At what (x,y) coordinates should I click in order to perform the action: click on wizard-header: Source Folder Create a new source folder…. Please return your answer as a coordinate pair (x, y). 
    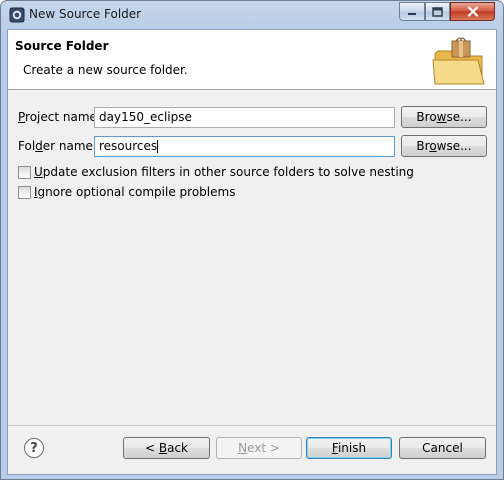
    Looking at the image, I should click on (252, 60).